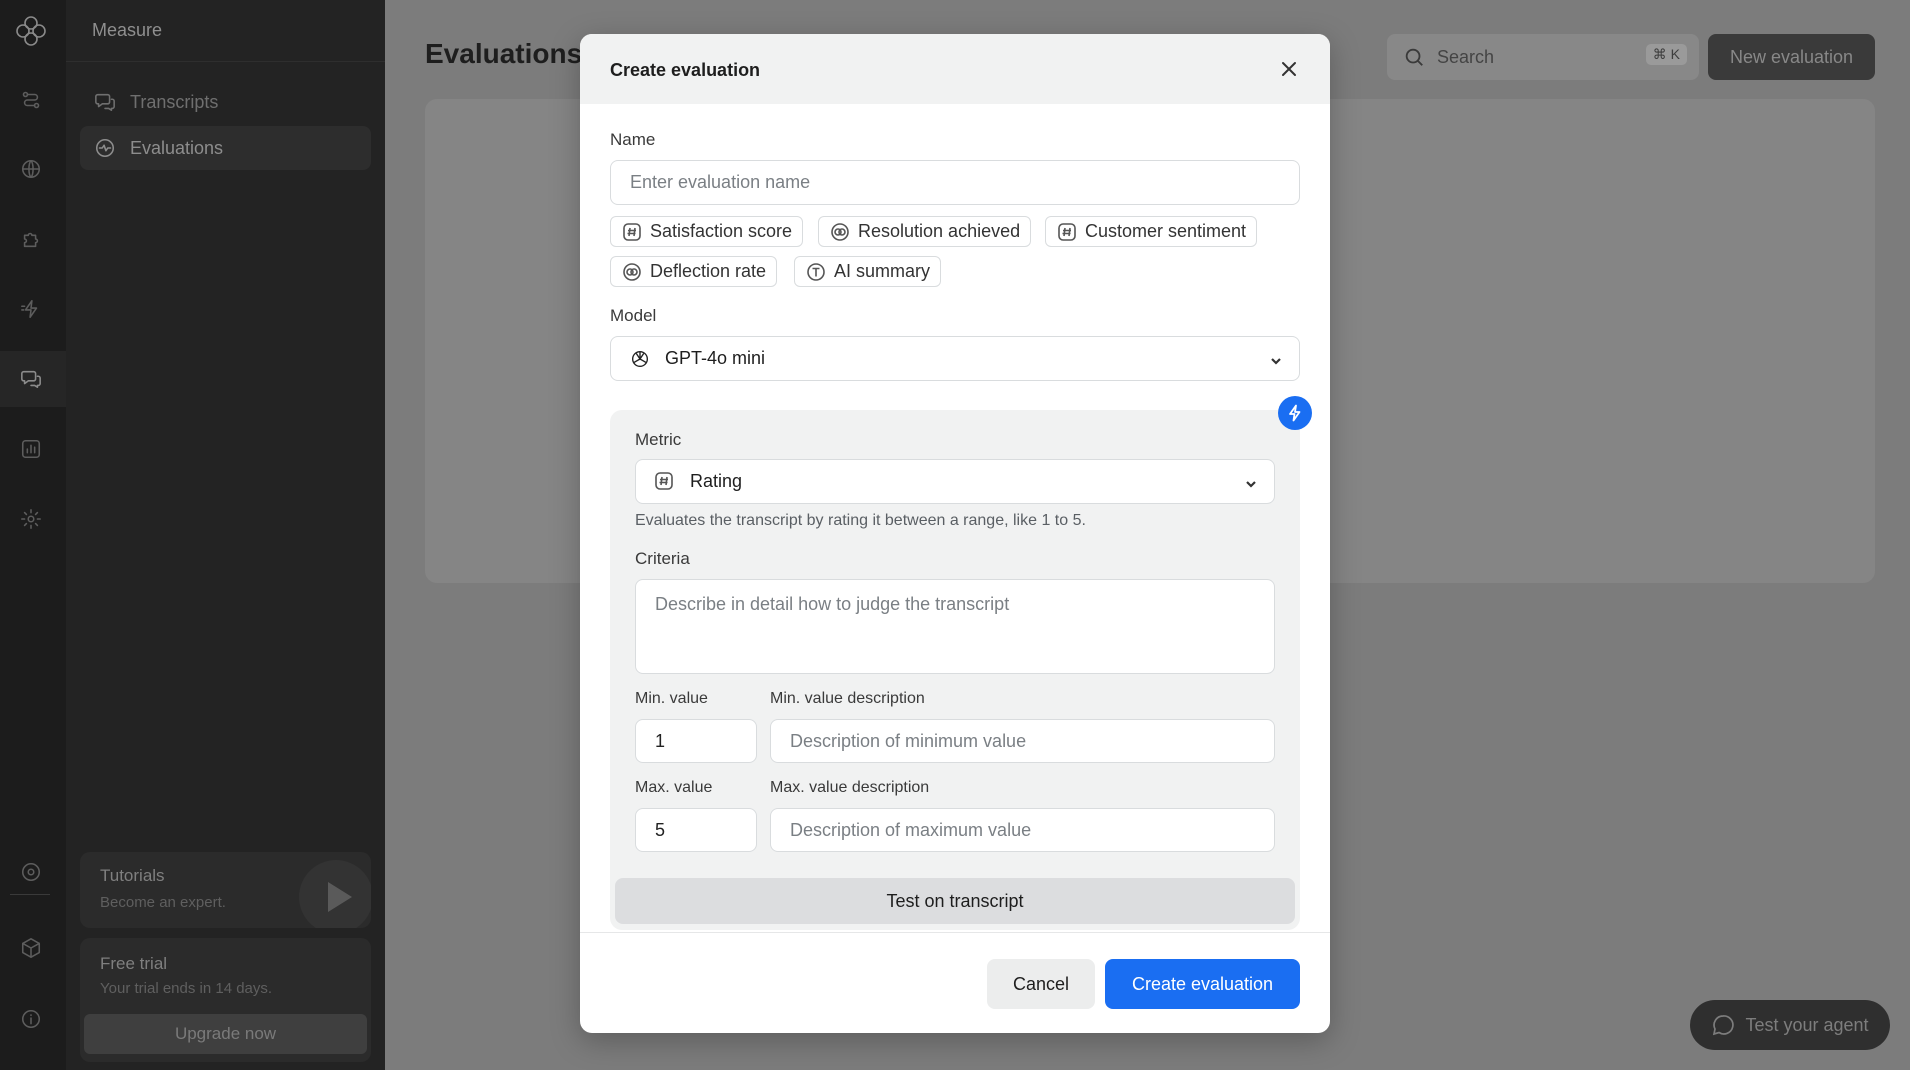 This screenshot has width=1910, height=1070. I want to click on max-description-label: Max. value description, so click(850, 787).